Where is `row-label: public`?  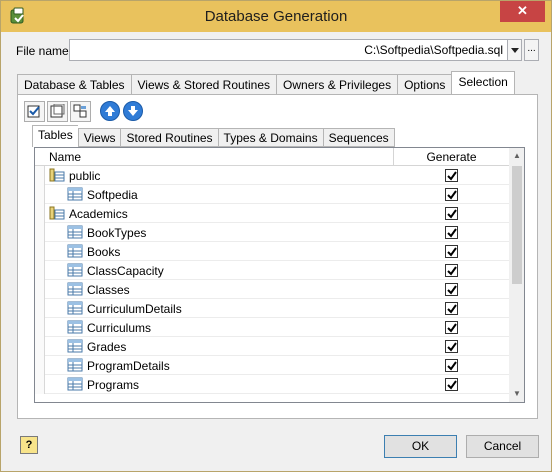 row-label: public is located at coordinates (85, 176).